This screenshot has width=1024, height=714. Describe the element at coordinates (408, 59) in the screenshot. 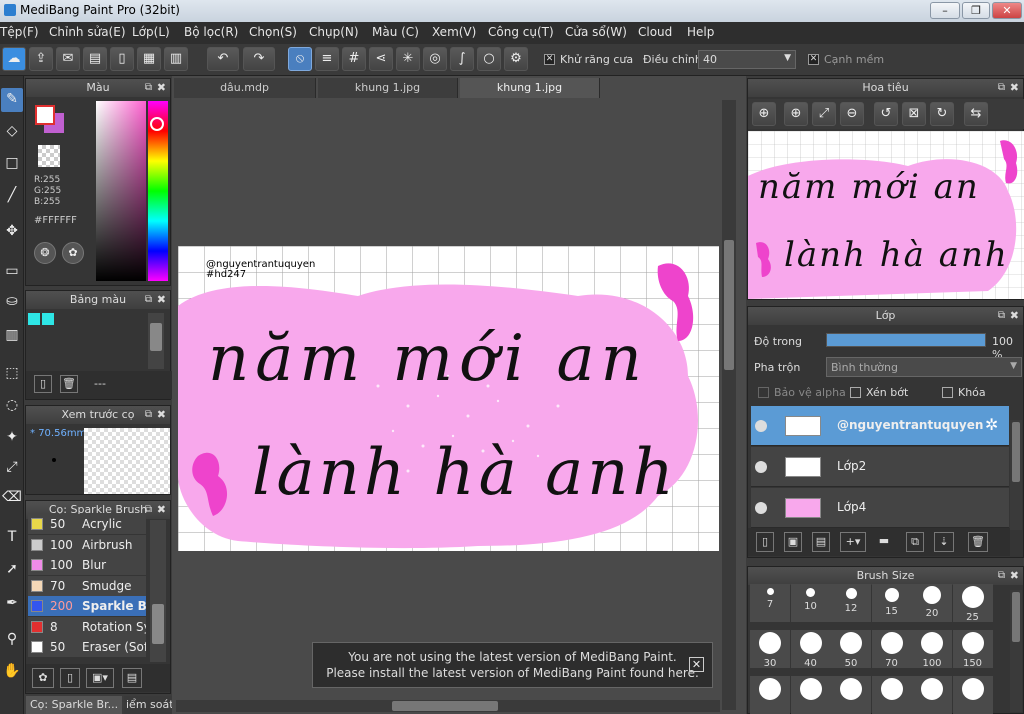

I see `radial-snap-icon: ✳` at that location.